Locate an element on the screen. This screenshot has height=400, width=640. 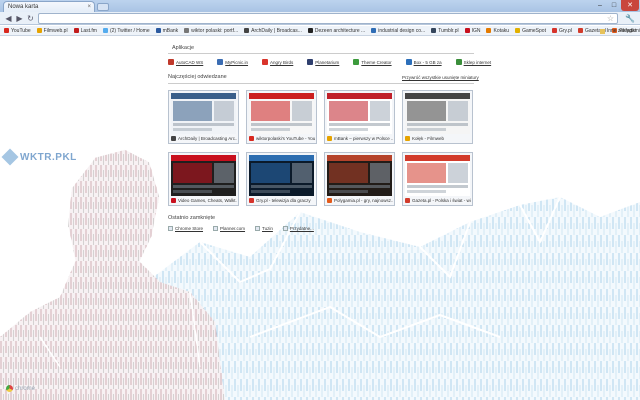
bookmark-label: Kotaku is located at coordinates (501, 30).